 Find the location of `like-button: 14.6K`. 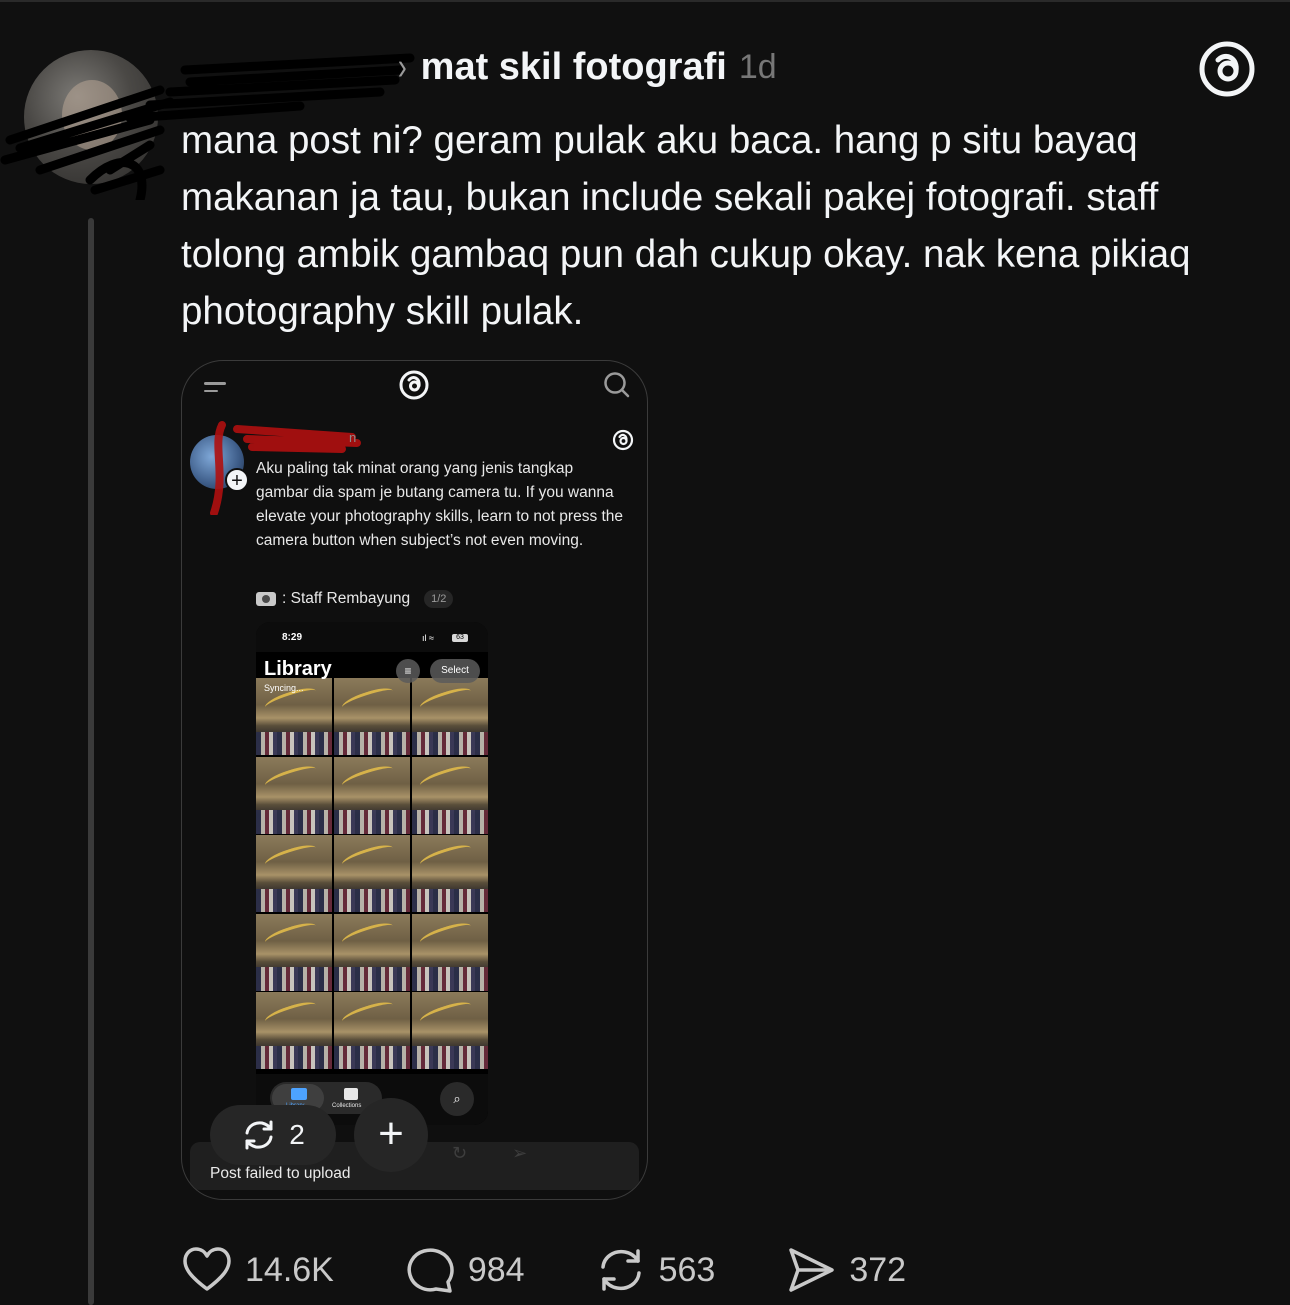

like-button: 14.6K is located at coordinates (257, 1270).